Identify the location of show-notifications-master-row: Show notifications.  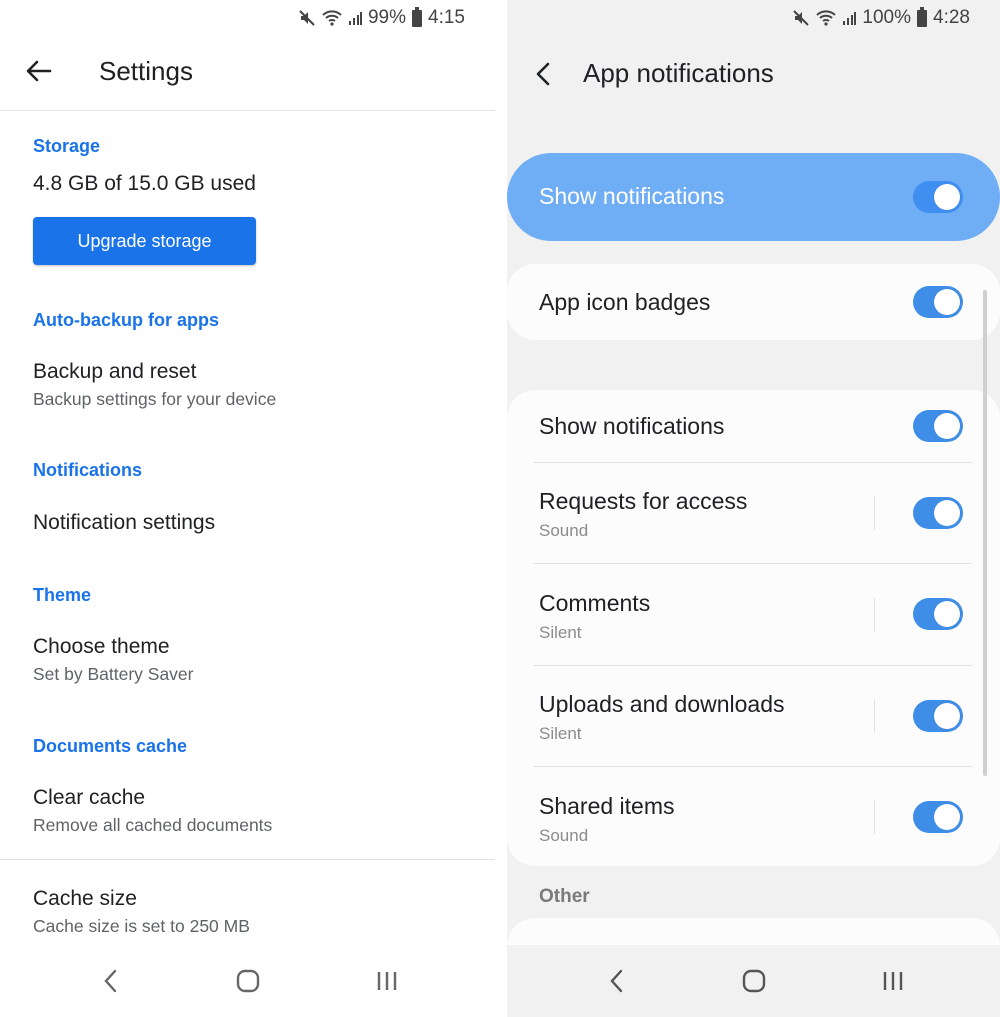
(753, 197).